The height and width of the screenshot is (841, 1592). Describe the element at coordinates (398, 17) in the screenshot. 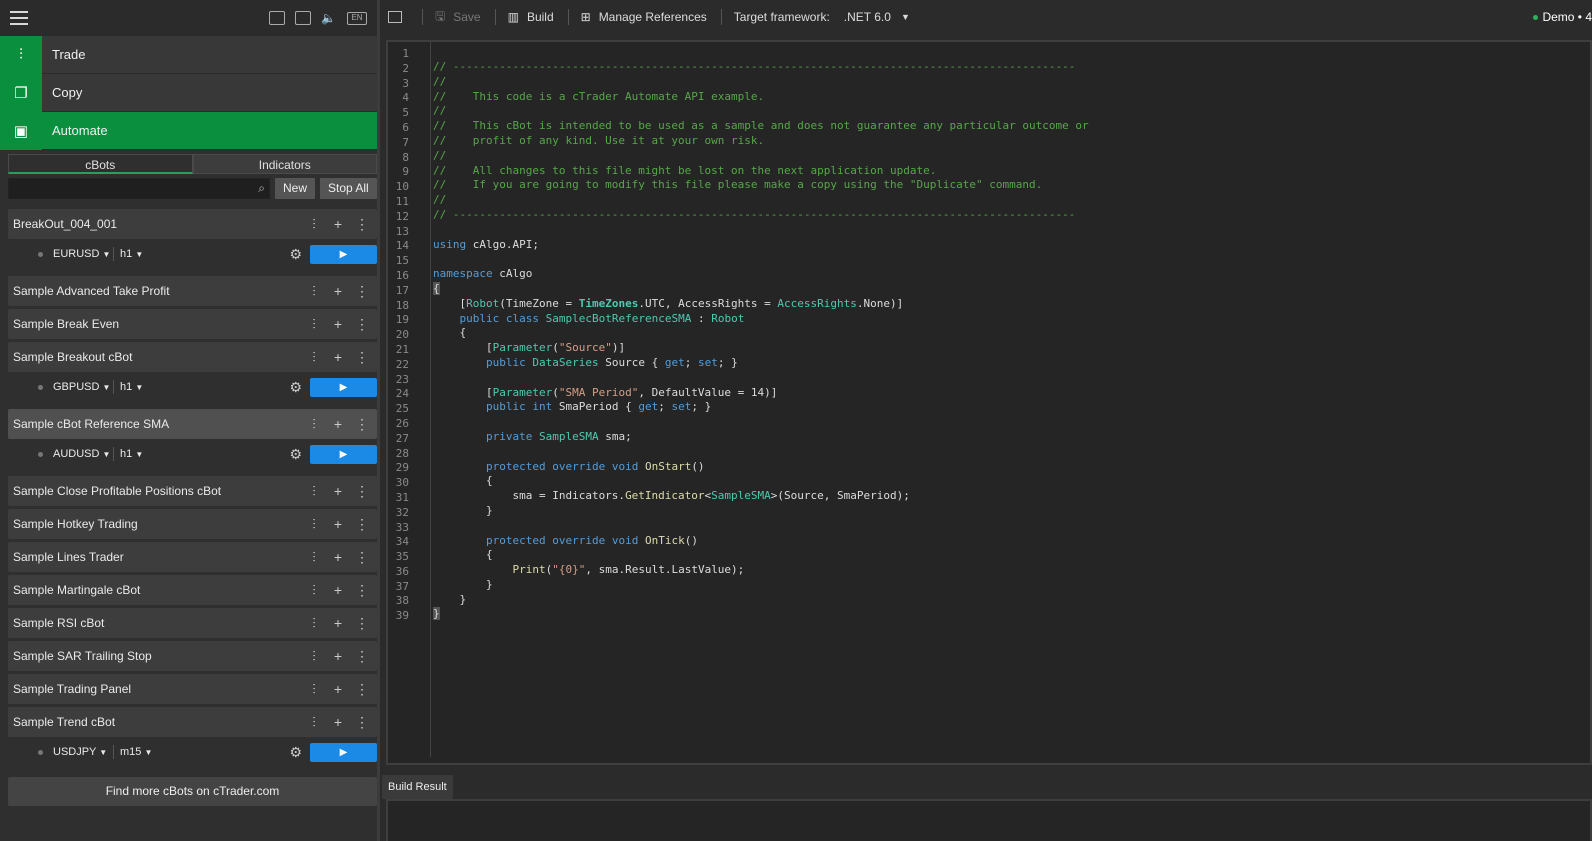

I see `toggle-panel-button` at that location.